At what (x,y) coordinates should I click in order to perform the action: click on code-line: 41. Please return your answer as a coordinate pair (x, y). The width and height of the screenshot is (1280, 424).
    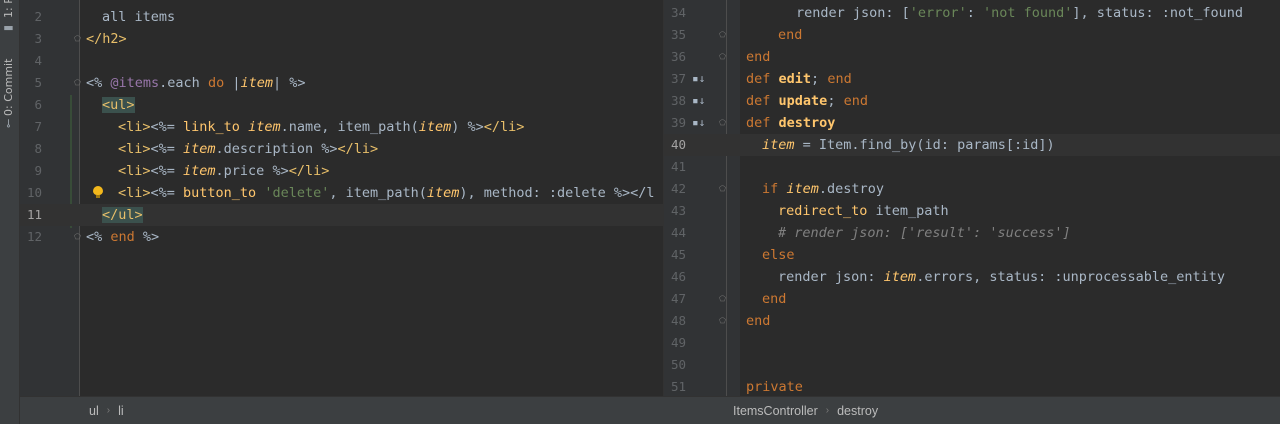
    Looking at the image, I should click on (972, 167).